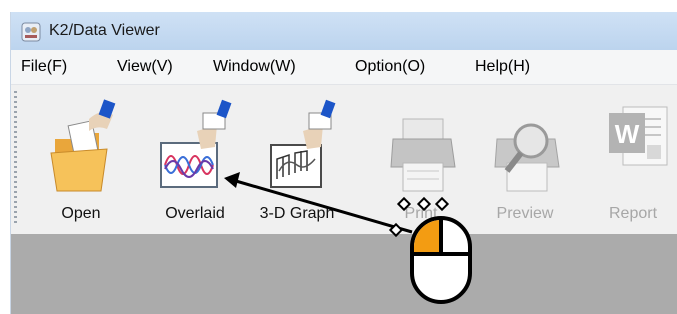 Image resolution: width=677 pixels, height=314 pixels. Describe the element at coordinates (390, 67) in the screenshot. I see `menu-option: Option(O)` at that location.